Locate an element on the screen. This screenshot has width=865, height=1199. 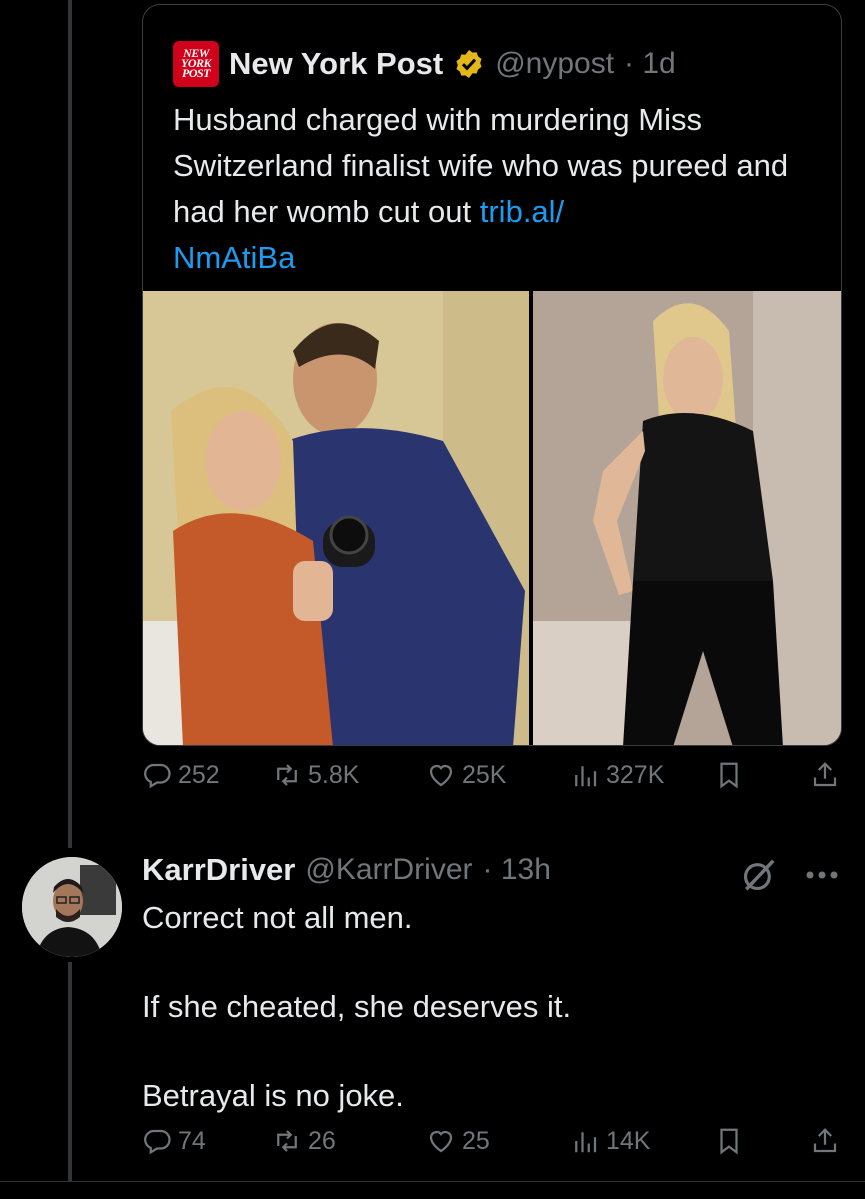
logo-line-3: POST is located at coordinates (196, 72).